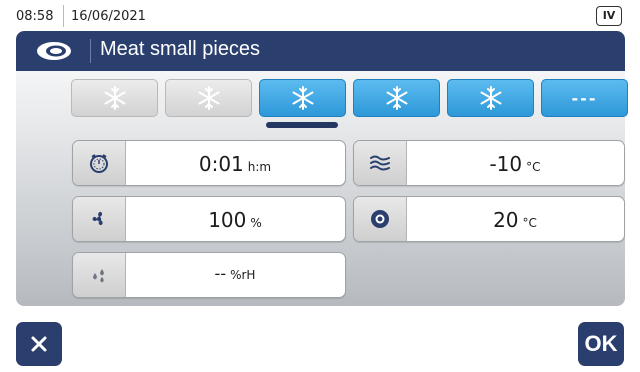 This screenshot has height=372, width=640. Describe the element at coordinates (601, 344) in the screenshot. I see `ok-button: OK` at that location.